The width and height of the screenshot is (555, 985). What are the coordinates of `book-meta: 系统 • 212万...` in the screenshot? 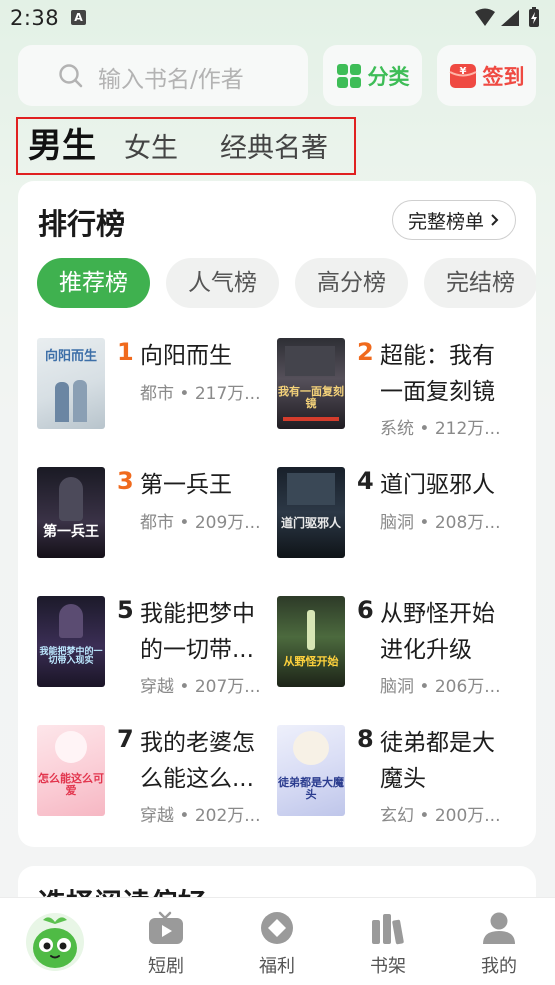 It's located at (440, 429).